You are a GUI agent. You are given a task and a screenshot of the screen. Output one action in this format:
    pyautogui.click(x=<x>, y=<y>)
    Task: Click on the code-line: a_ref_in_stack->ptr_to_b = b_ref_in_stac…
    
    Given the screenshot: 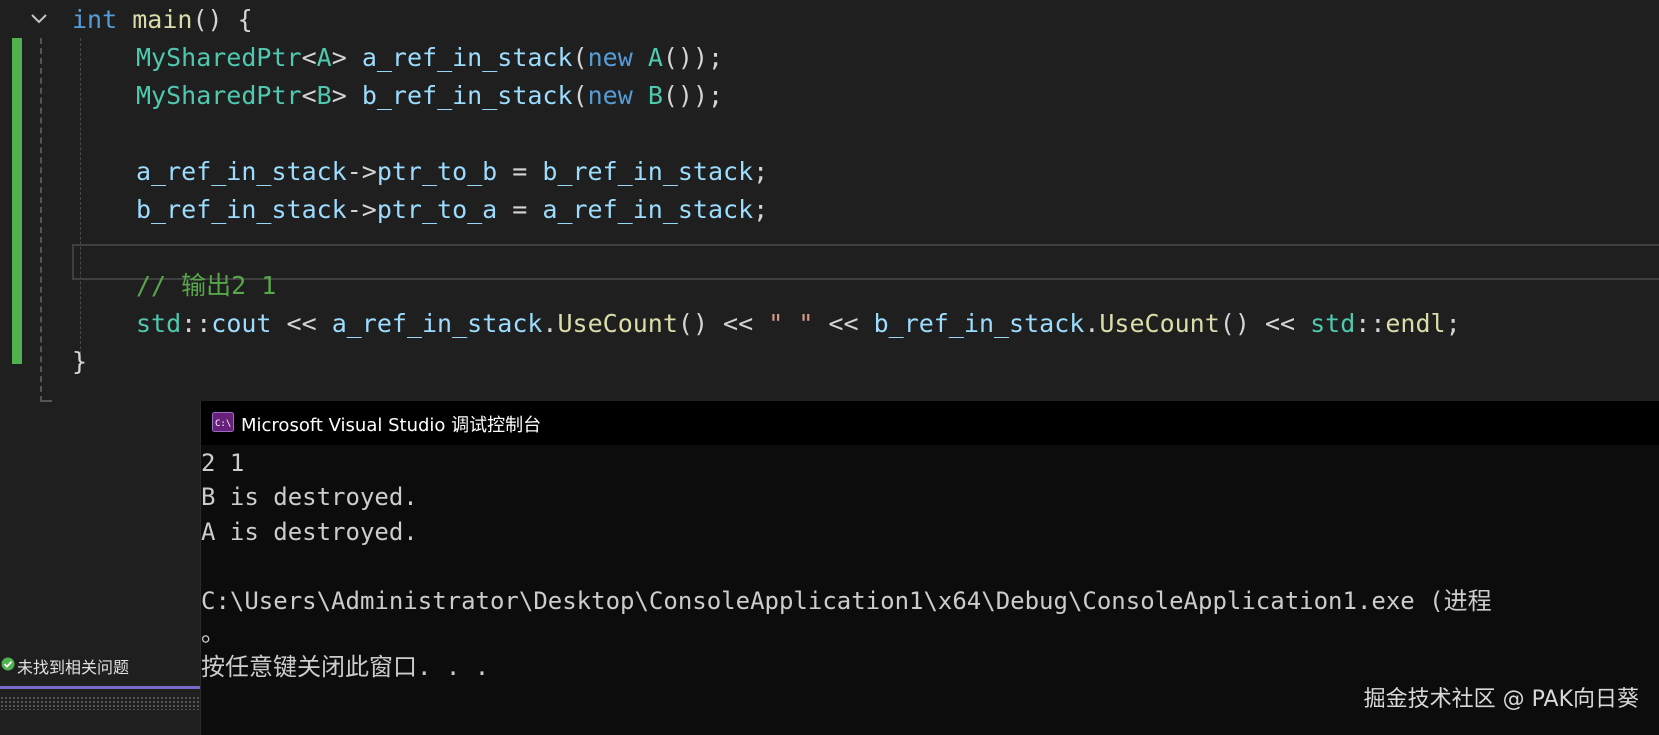 What is the action you would take?
    pyautogui.click(x=829, y=172)
    